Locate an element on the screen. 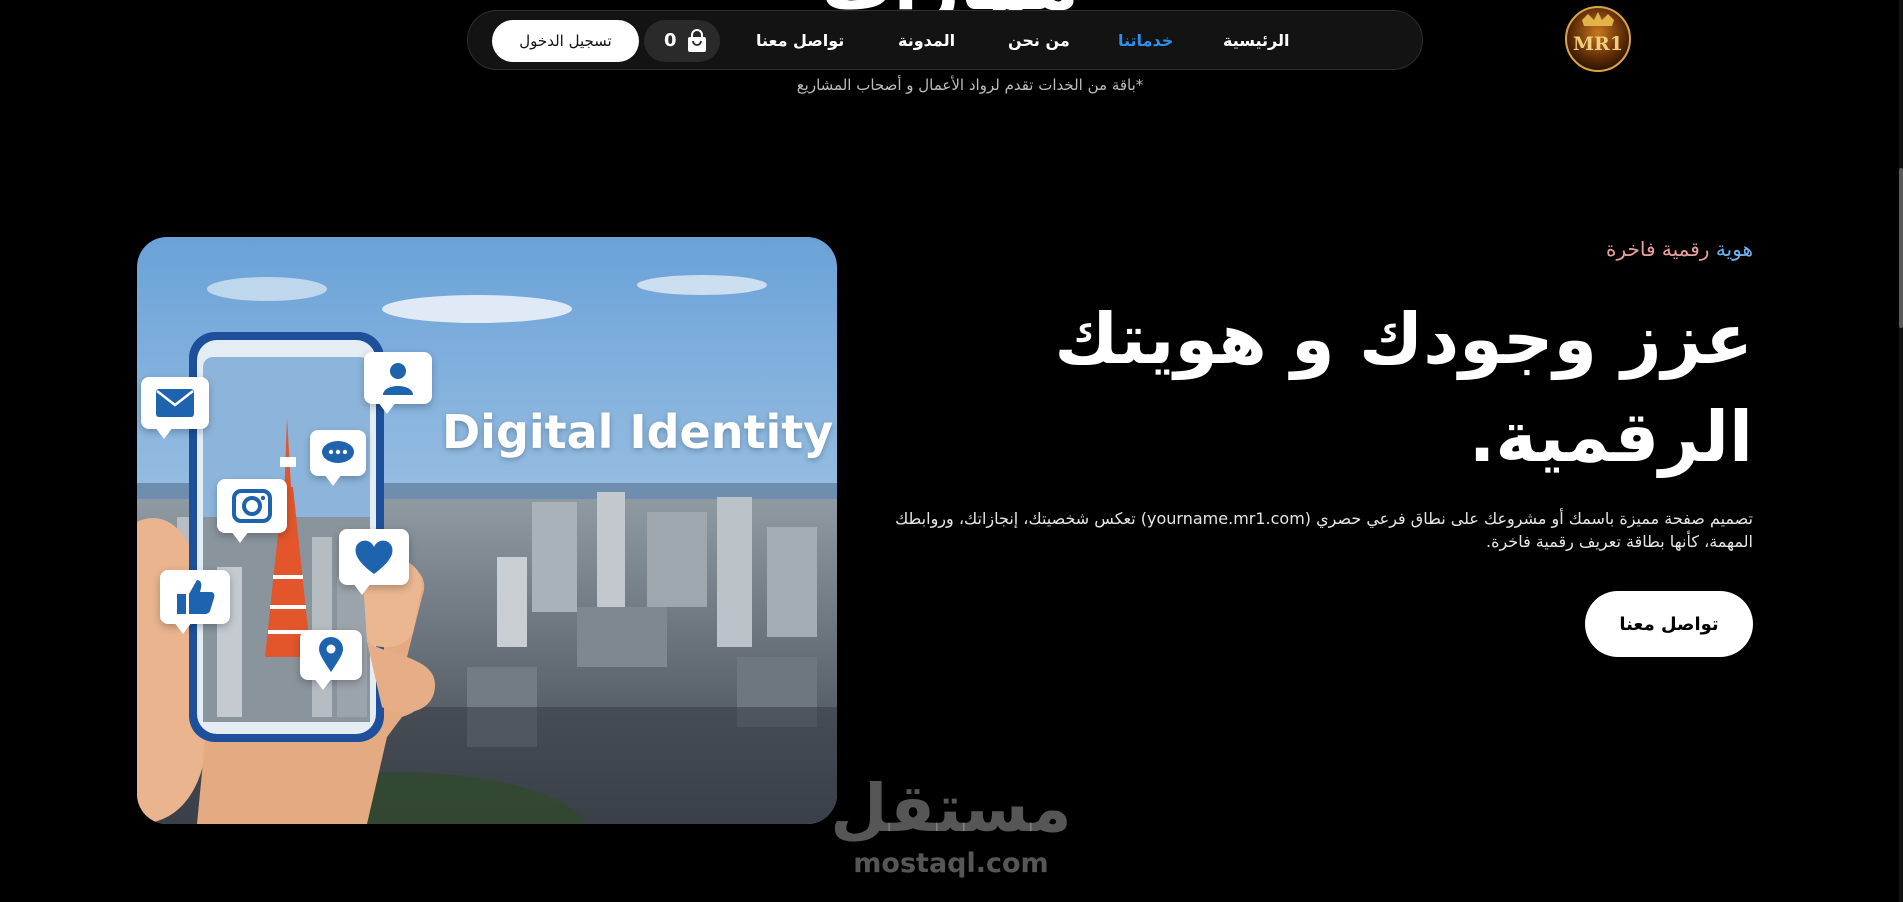 The image size is (1903, 902). envelope-icon is located at coordinates (175, 403).